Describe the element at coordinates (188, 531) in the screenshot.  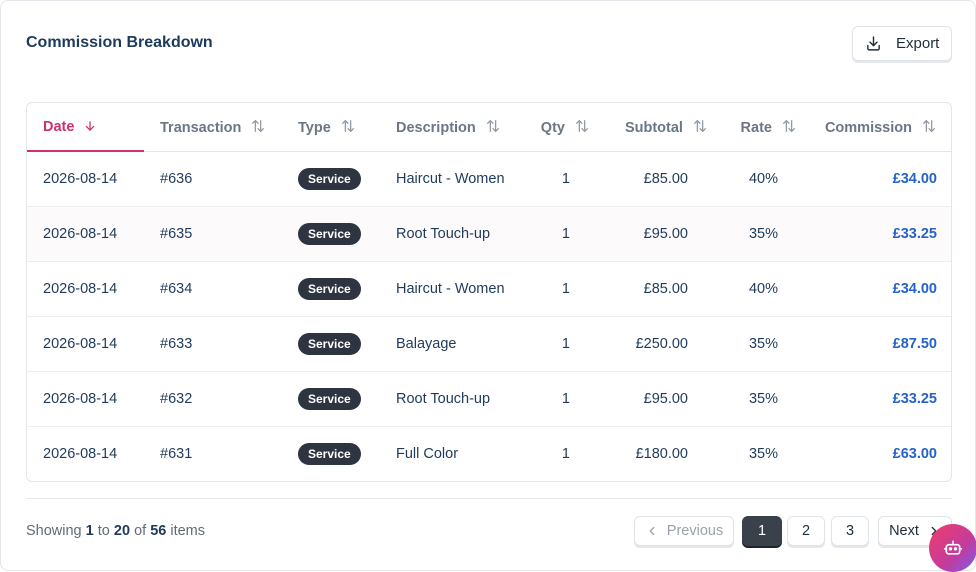
I see `summary-items-word: items` at that location.